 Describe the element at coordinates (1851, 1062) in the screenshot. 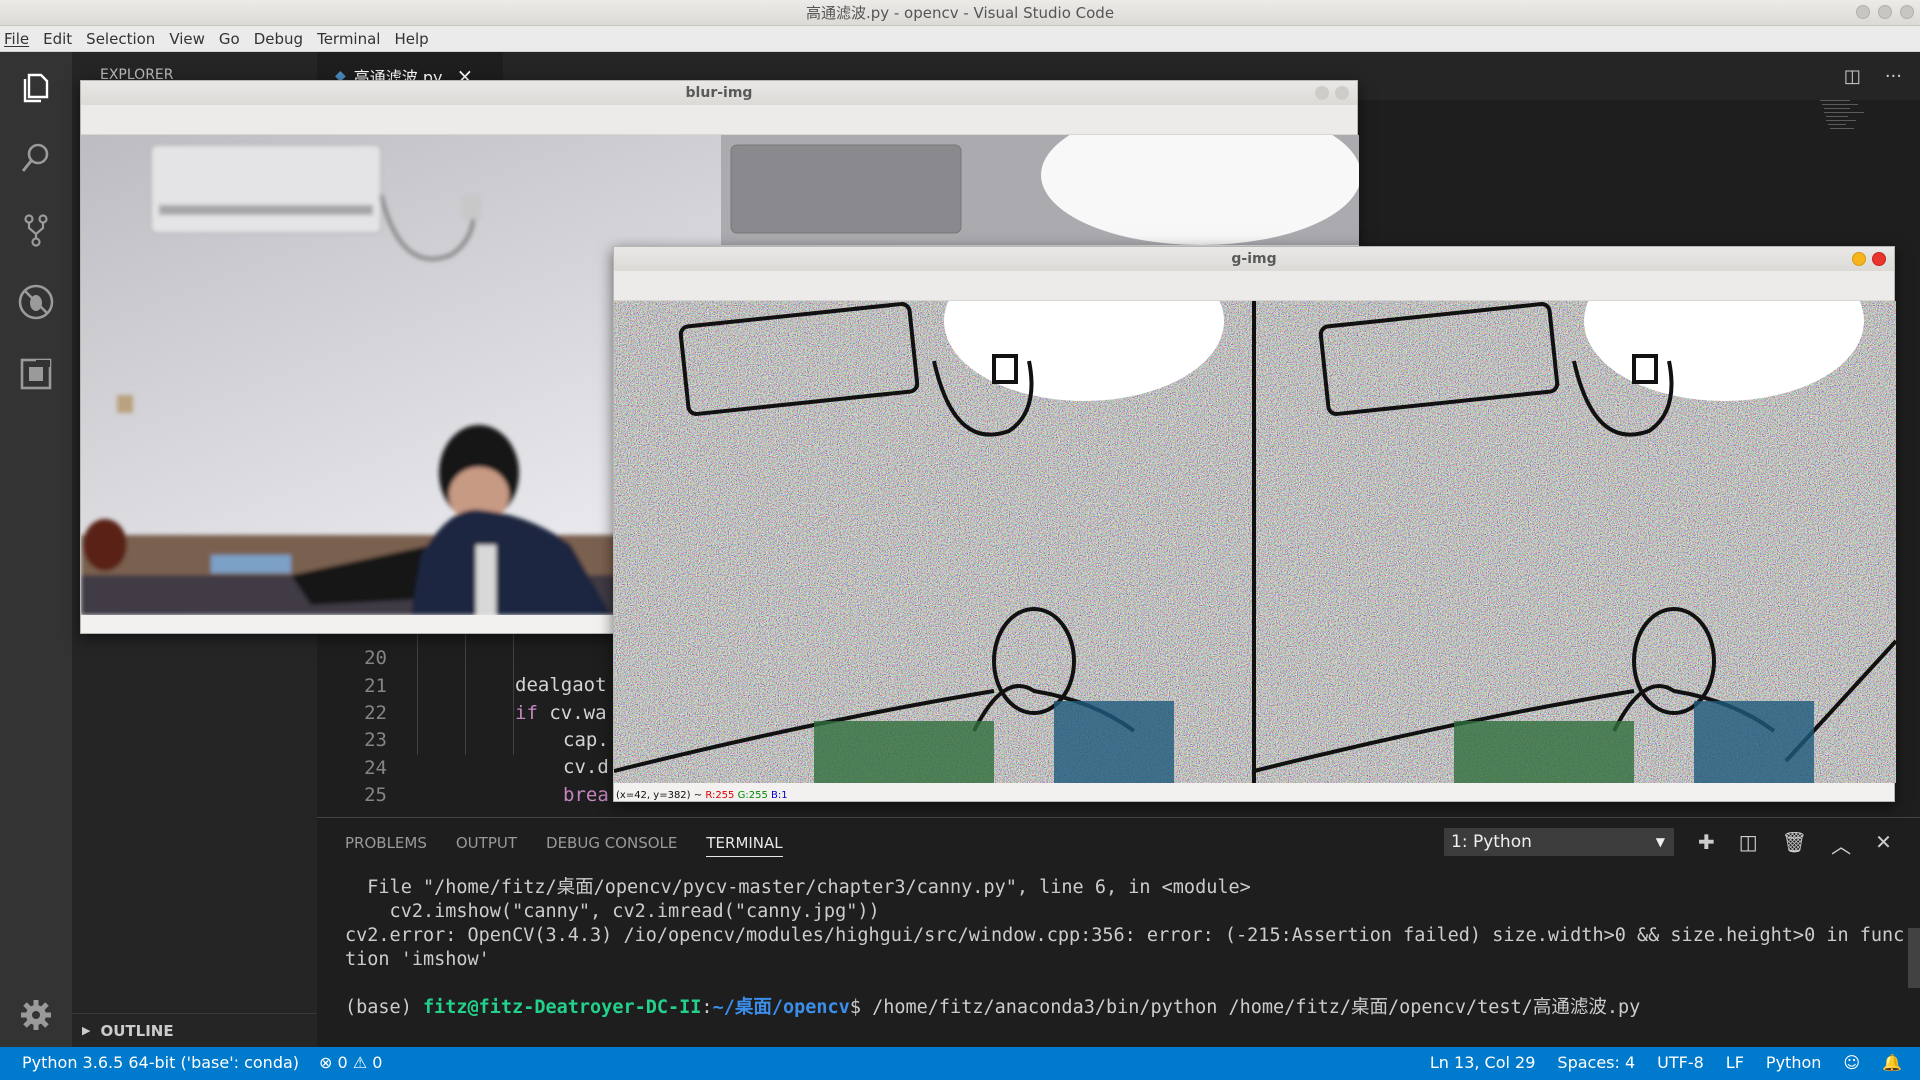

I see `feedback-smiley-icon: ☺` at that location.